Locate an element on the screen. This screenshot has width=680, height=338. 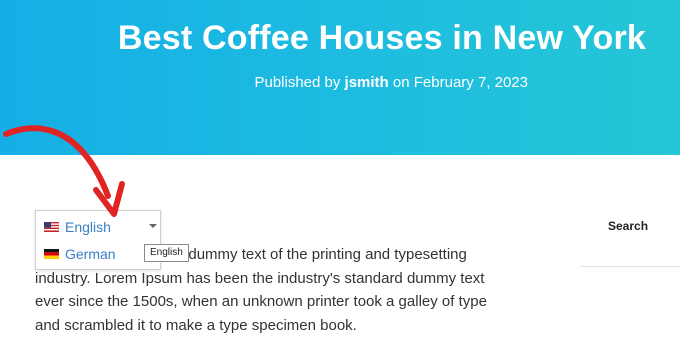
language-option-english: English is located at coordinates (98, 227).